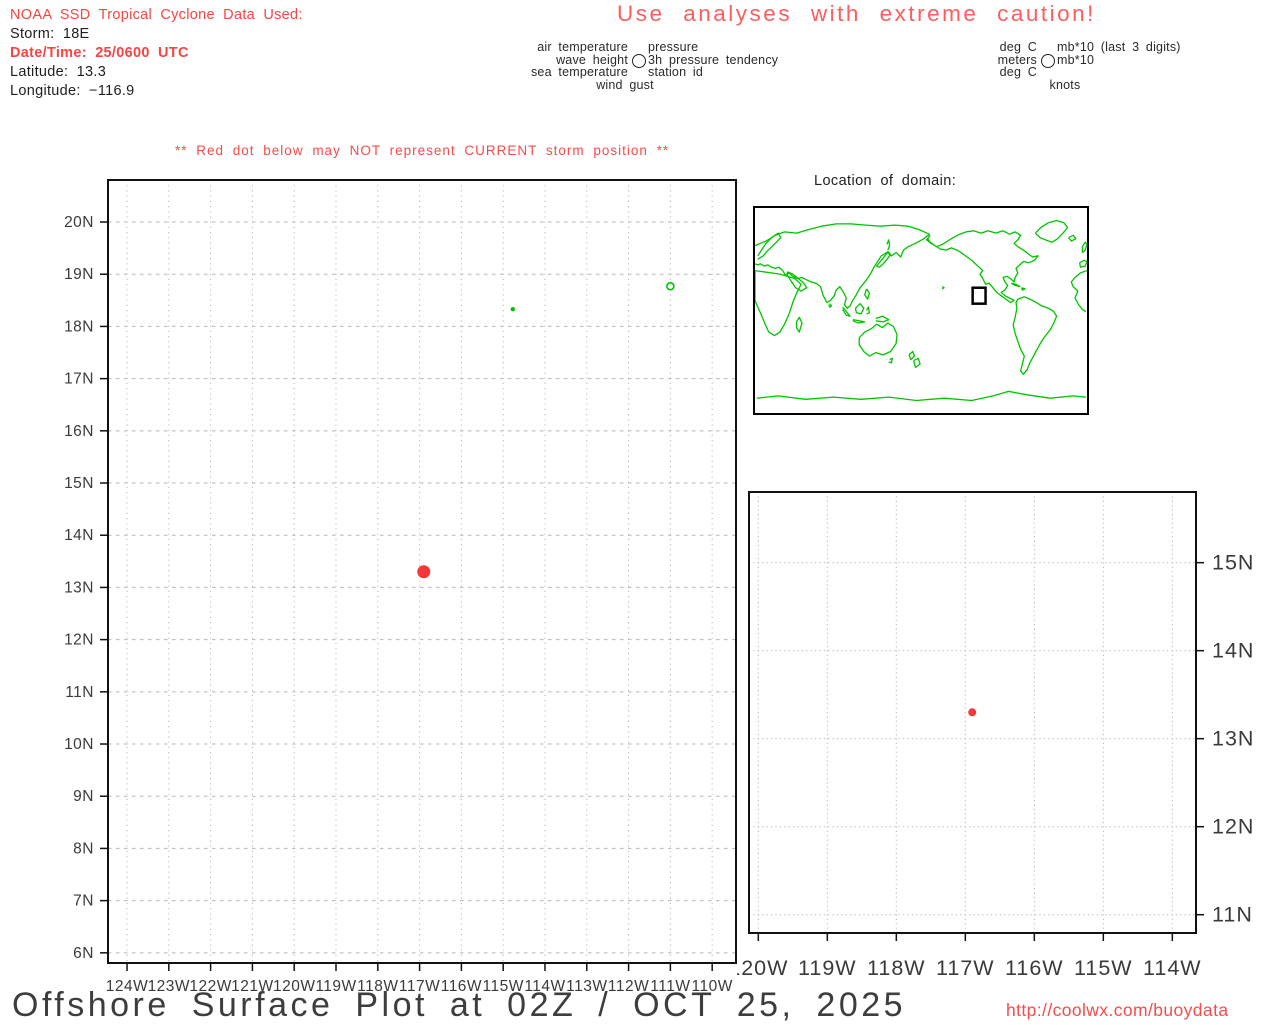 The image size is (1280, 1025). I want to click on y-tick-label: 9N, so click(83, 796).